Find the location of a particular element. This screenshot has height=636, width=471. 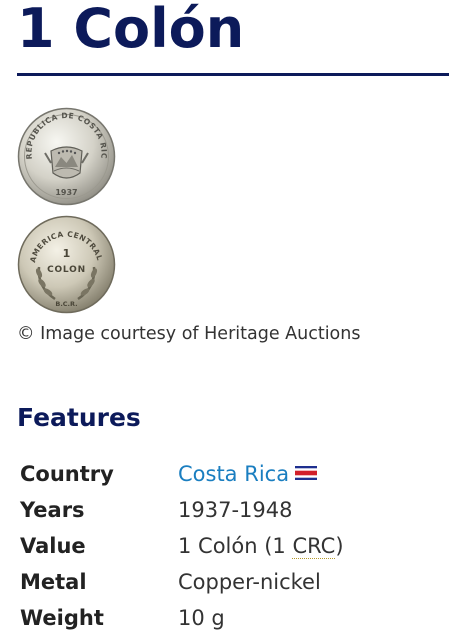

feature-row-weight: Weight 10 g is located at coordinates (235, 618).